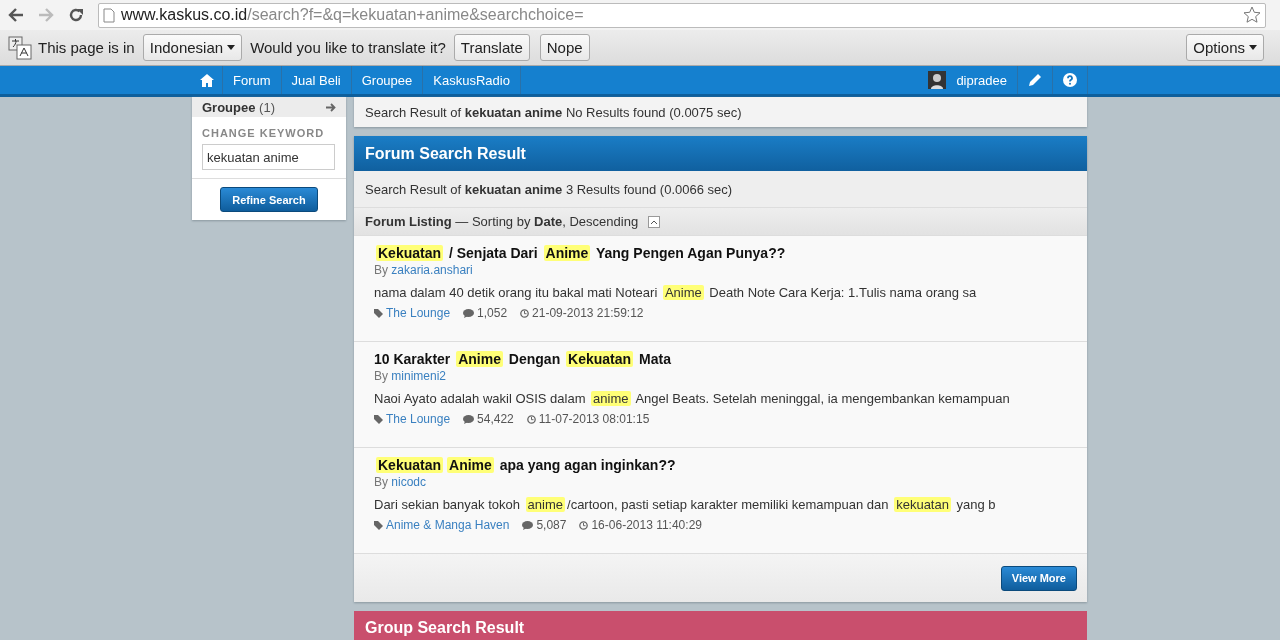 The height and width of the screenshot is (640, 1280). What do you see at coordinates (472, 80) in the screenshot?
I see `nav-link: KaskusRadio` at bounding box center [472, 80].